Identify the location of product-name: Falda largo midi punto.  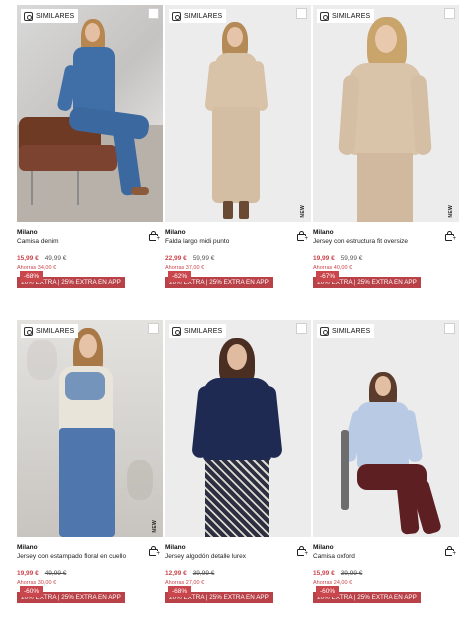
(227, 241).